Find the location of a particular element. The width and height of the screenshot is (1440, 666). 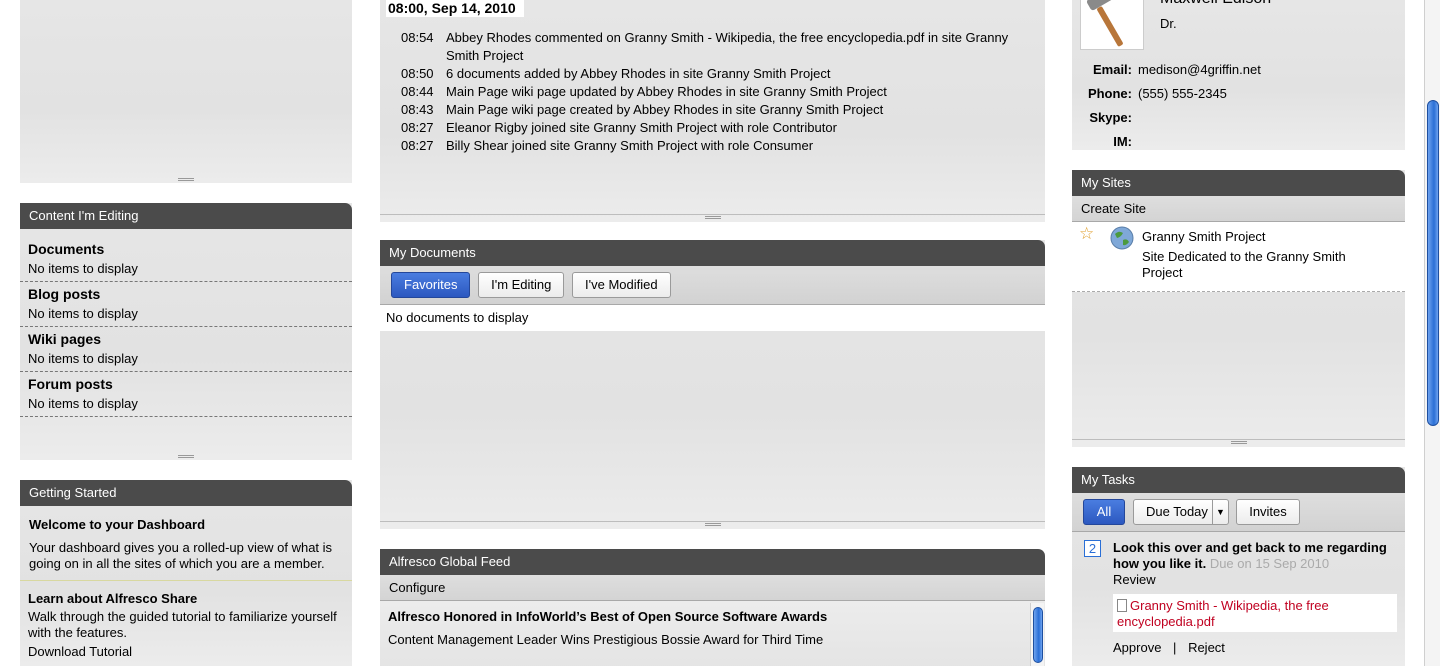

activity-time: 08:50 is located at coordinates (417, 73).